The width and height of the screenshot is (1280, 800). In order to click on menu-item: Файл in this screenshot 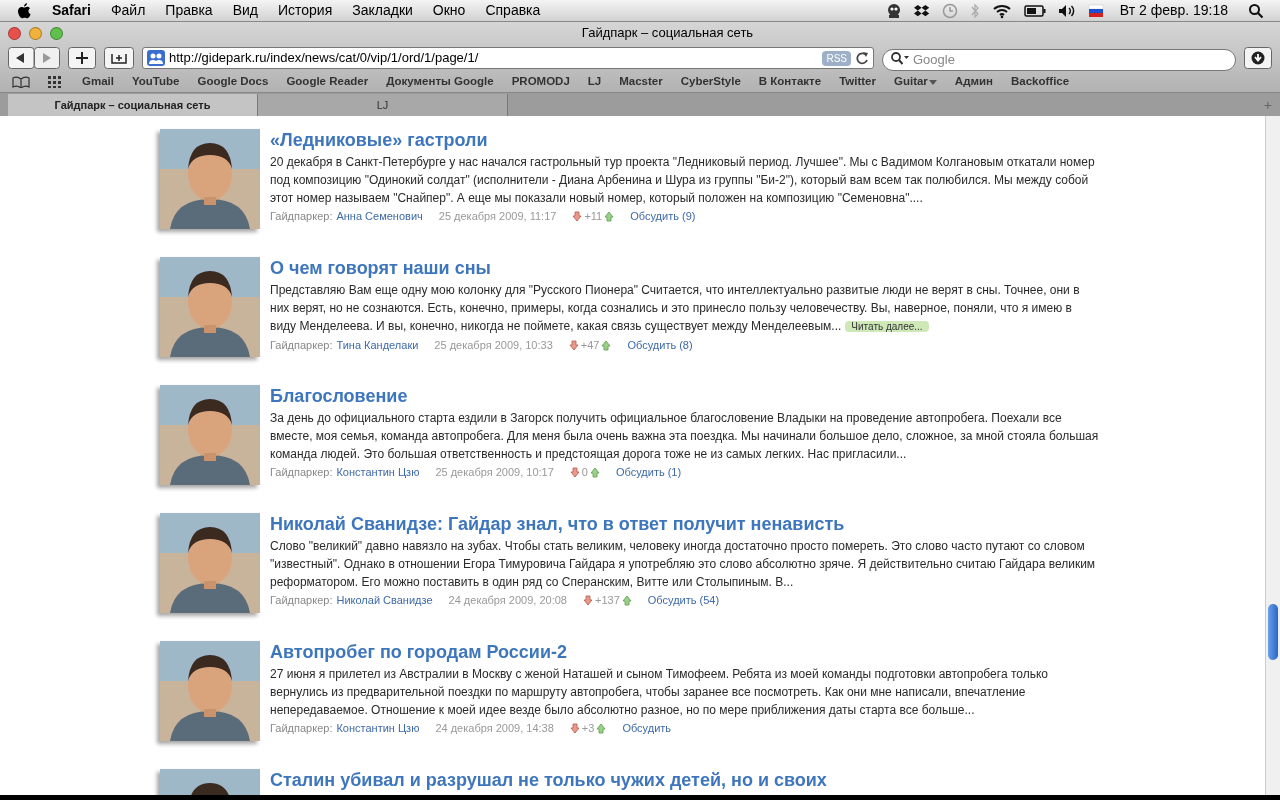, I will do `click(128, 10)`.